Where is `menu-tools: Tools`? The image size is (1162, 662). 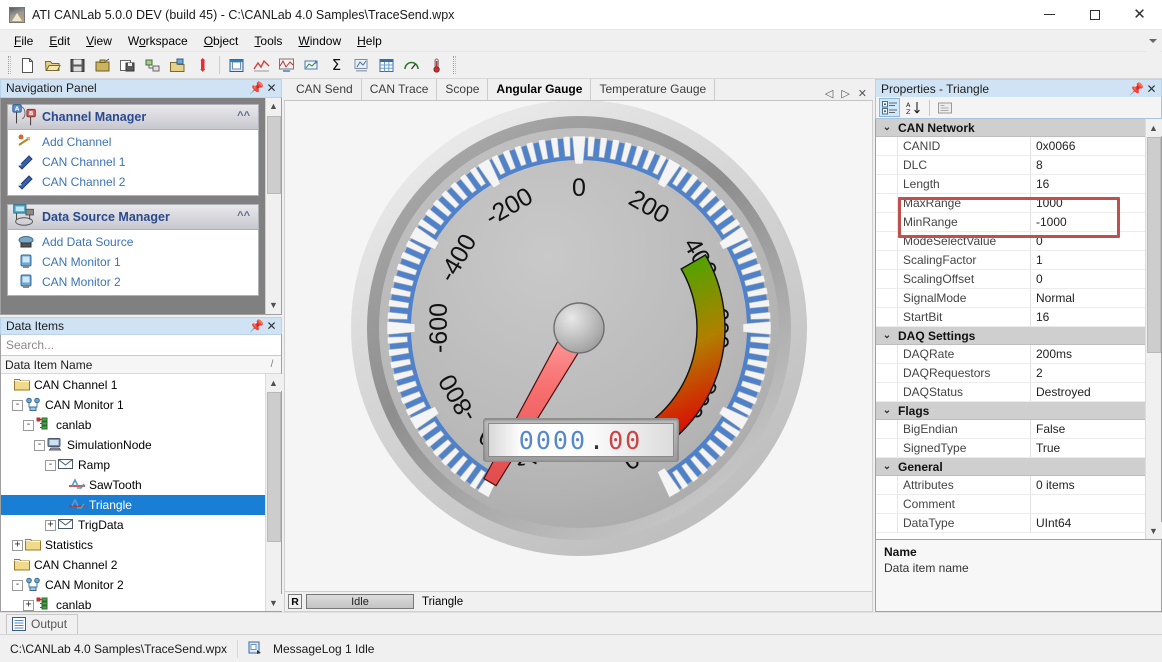 menu-tools: Tools is located at coordinates (268, 41).